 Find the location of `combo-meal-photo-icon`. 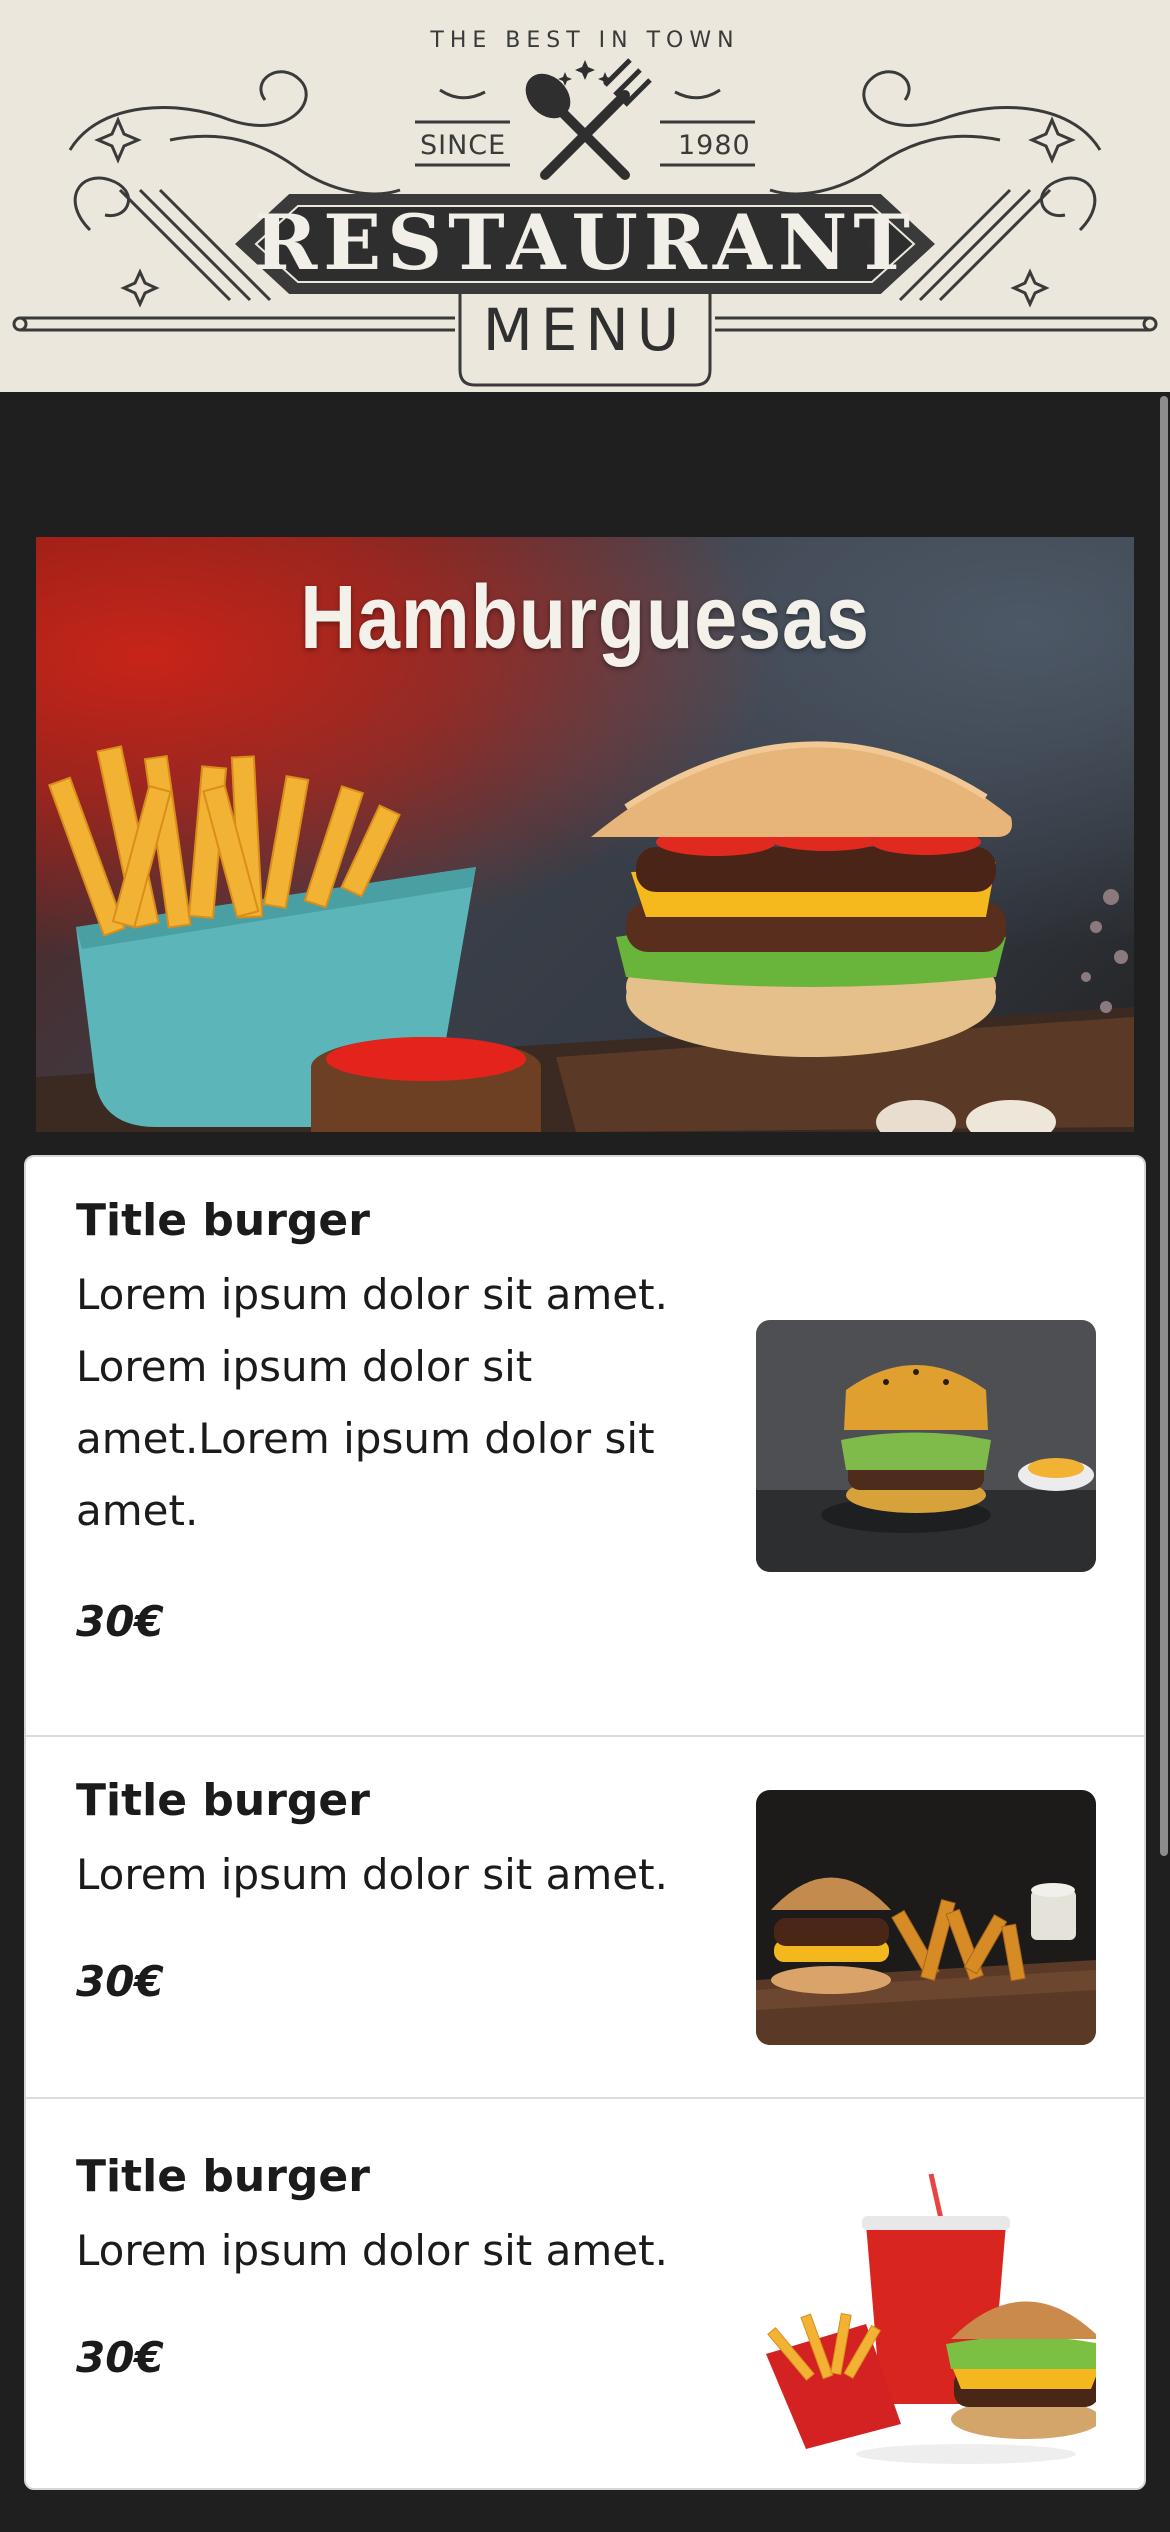

combo-meal-photo-icon is located at coordinates (926, 2314).